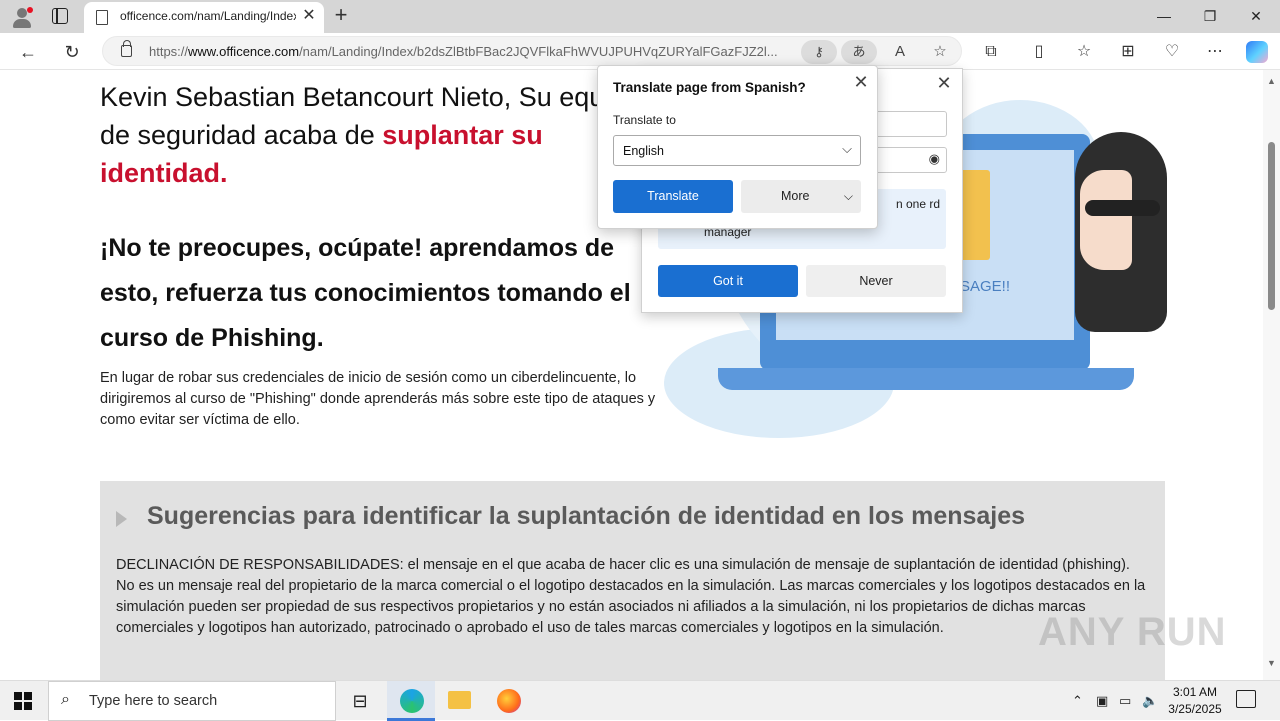  I want to click on more-label: More, so click(795, 196).